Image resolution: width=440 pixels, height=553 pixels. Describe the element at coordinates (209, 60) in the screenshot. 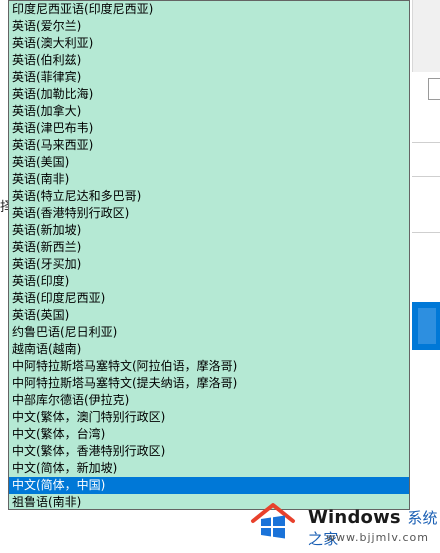

I see `language-option: 英语(伯利兹)` at that location.